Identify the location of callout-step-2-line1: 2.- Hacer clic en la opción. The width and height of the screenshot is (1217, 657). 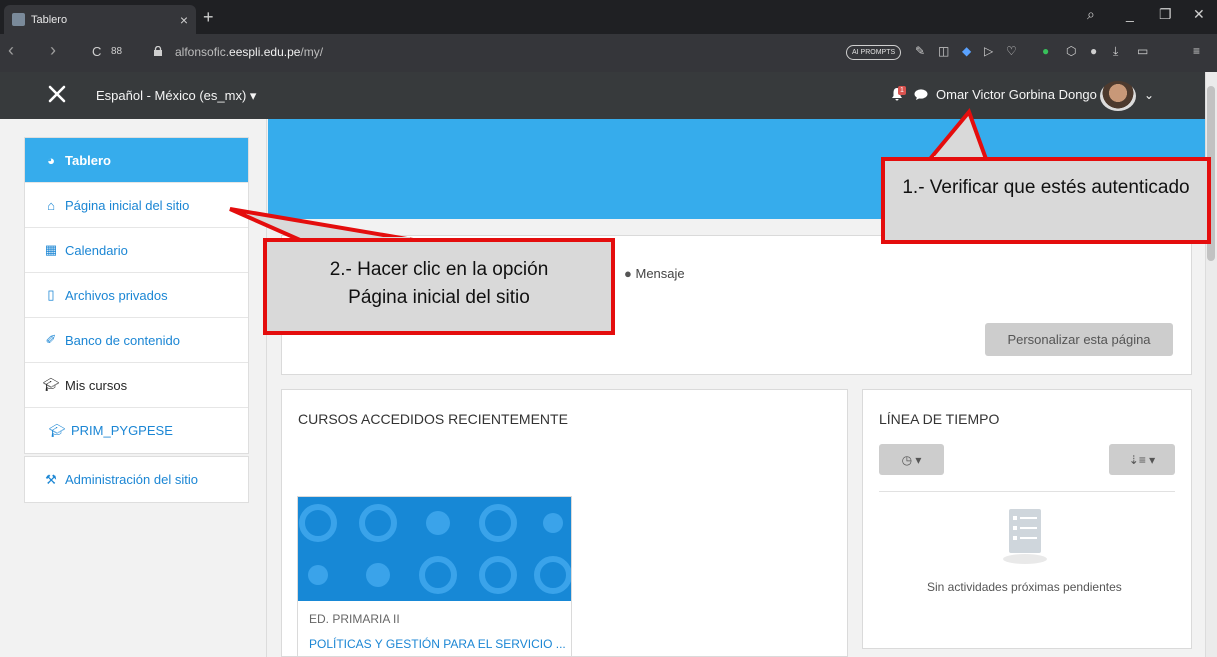
(439, 269).